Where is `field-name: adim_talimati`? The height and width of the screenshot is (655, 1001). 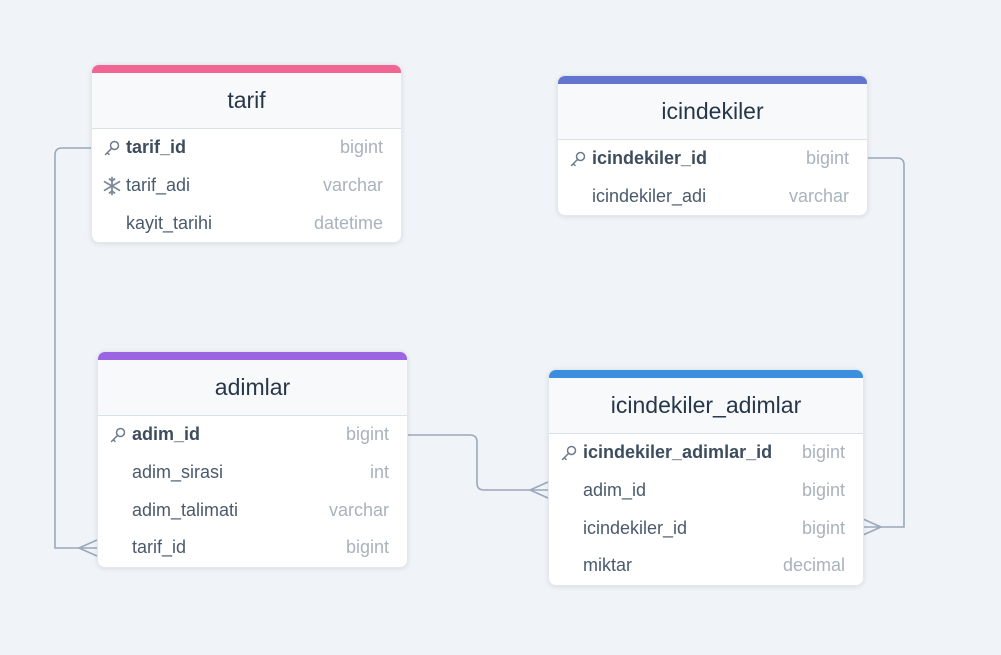 field-name: adim_talimati is located at coordinates (185, 509).